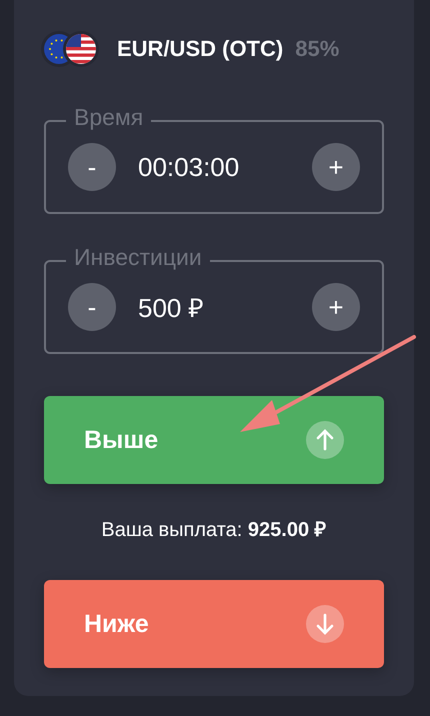 The width and height of the screenshot is (430, 716). What do you see at coordinates (171, 308) in the screenshot?
I see `field-value: 500 ₽` at bounding box center [171, 308].